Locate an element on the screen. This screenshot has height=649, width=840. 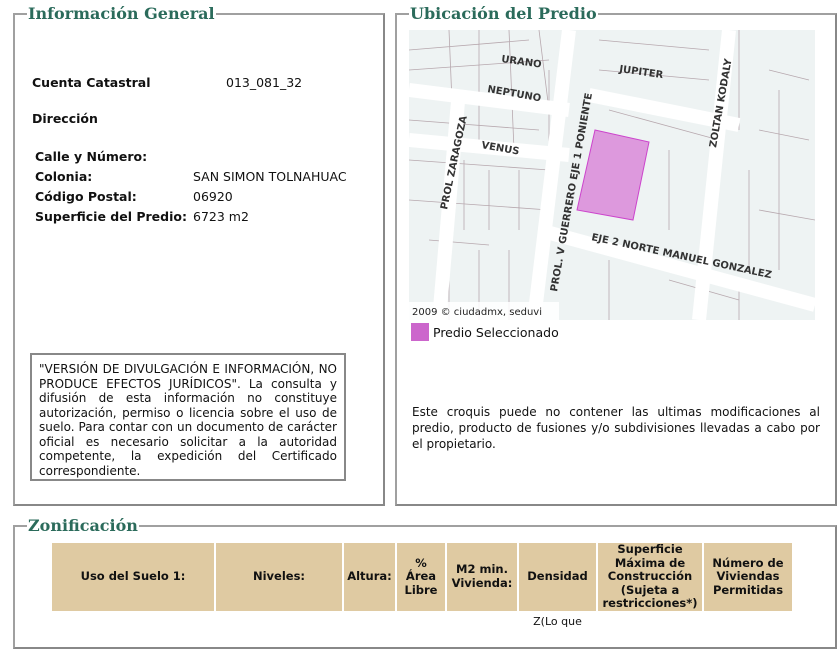
colonia-label: Colonia: is located at coordinates (64, 176).